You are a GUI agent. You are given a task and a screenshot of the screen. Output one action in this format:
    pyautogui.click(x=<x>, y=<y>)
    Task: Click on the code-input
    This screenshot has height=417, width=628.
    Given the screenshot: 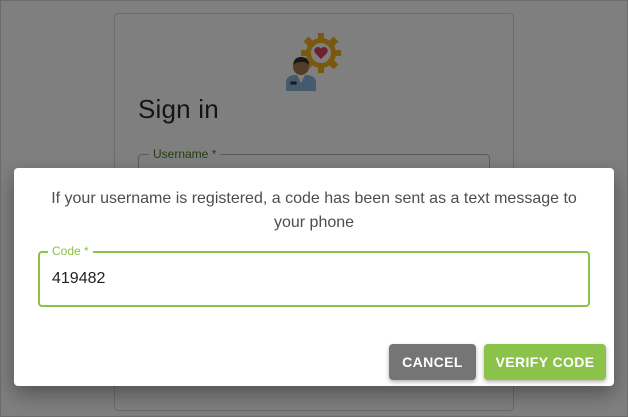 What is the action you would take?
    pyautogui.click(x=312, y=279)
    